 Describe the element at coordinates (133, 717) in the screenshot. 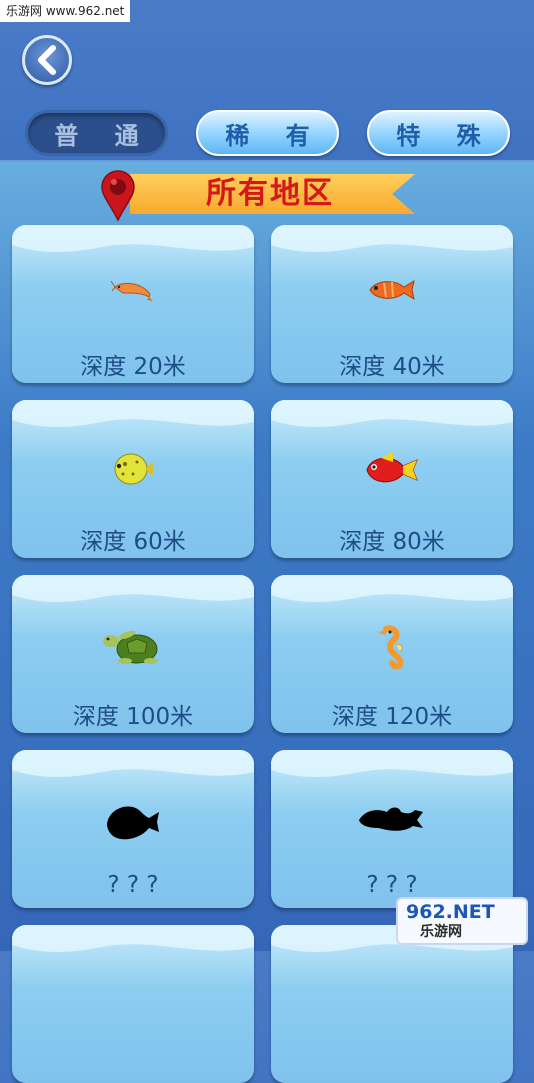

I see `depth-label: 深度 100米` at that location.